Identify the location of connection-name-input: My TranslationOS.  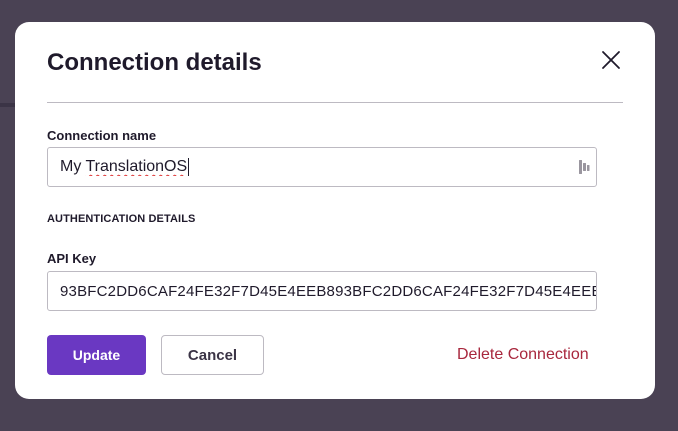
(322, 167).